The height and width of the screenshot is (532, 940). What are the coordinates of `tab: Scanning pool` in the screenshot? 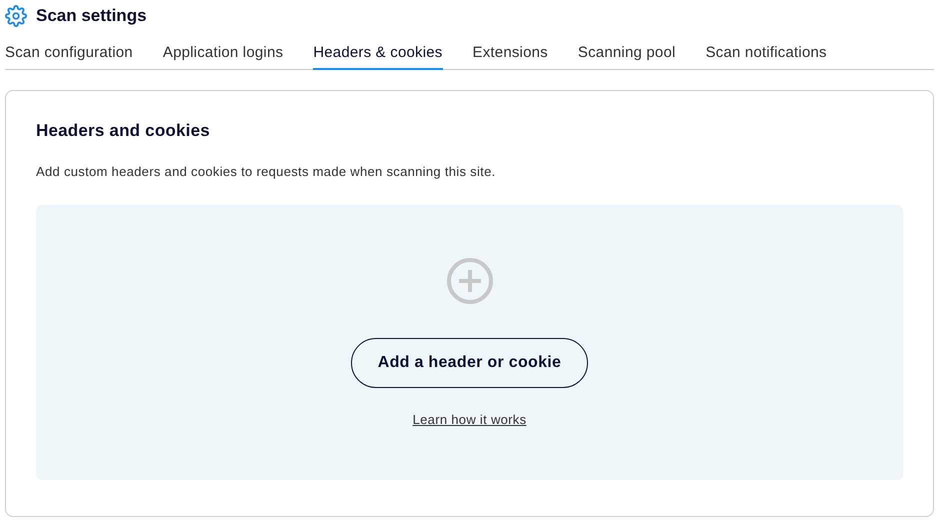 It's located at (627, 57).